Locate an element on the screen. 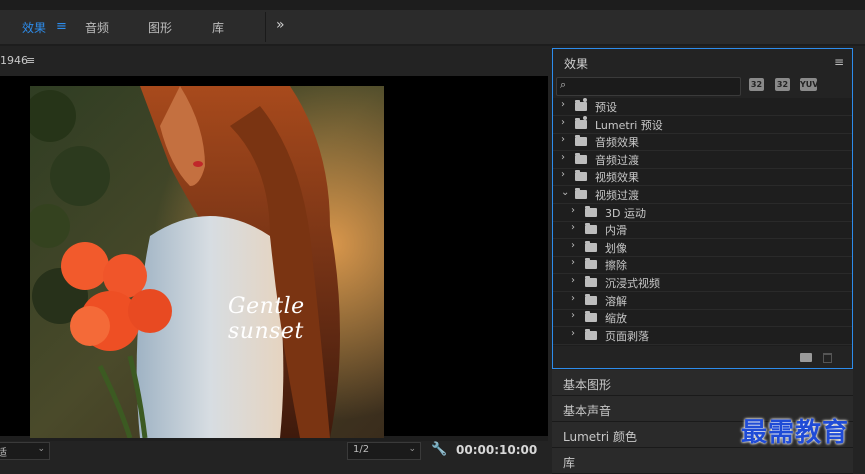 The width and height of the screenshot is (865, 474). resolution-value: 1/2 is located at coordinates (361, 449).